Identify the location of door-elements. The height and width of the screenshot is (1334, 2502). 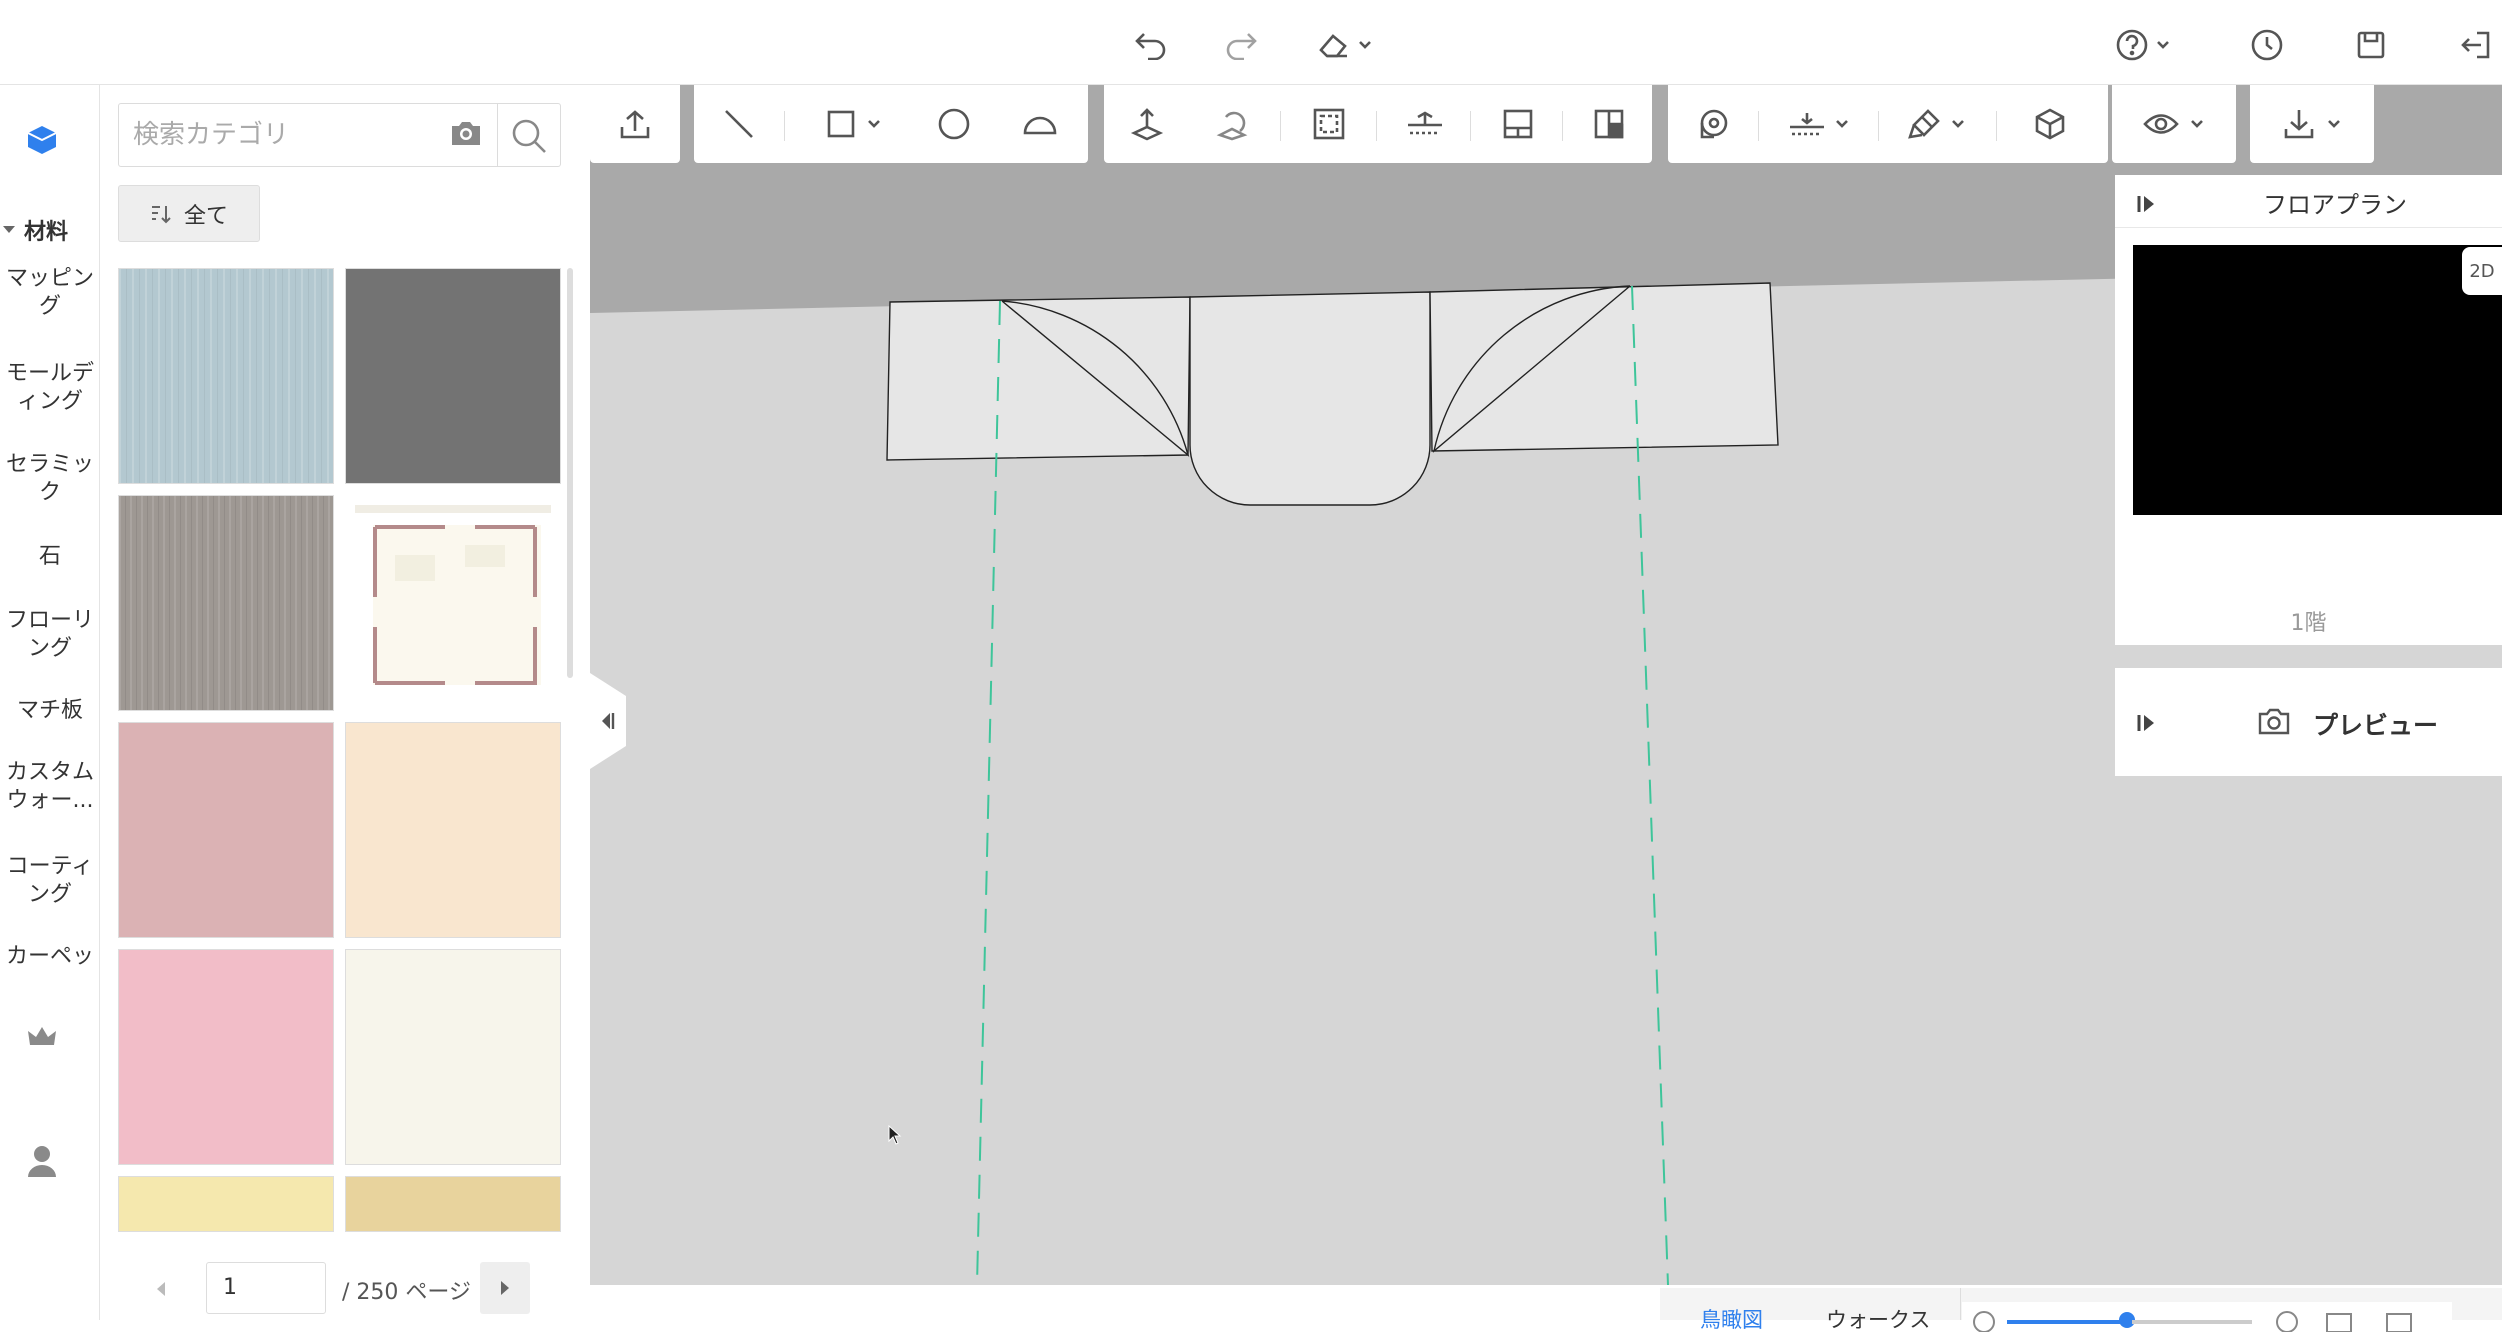
(1332, 394).